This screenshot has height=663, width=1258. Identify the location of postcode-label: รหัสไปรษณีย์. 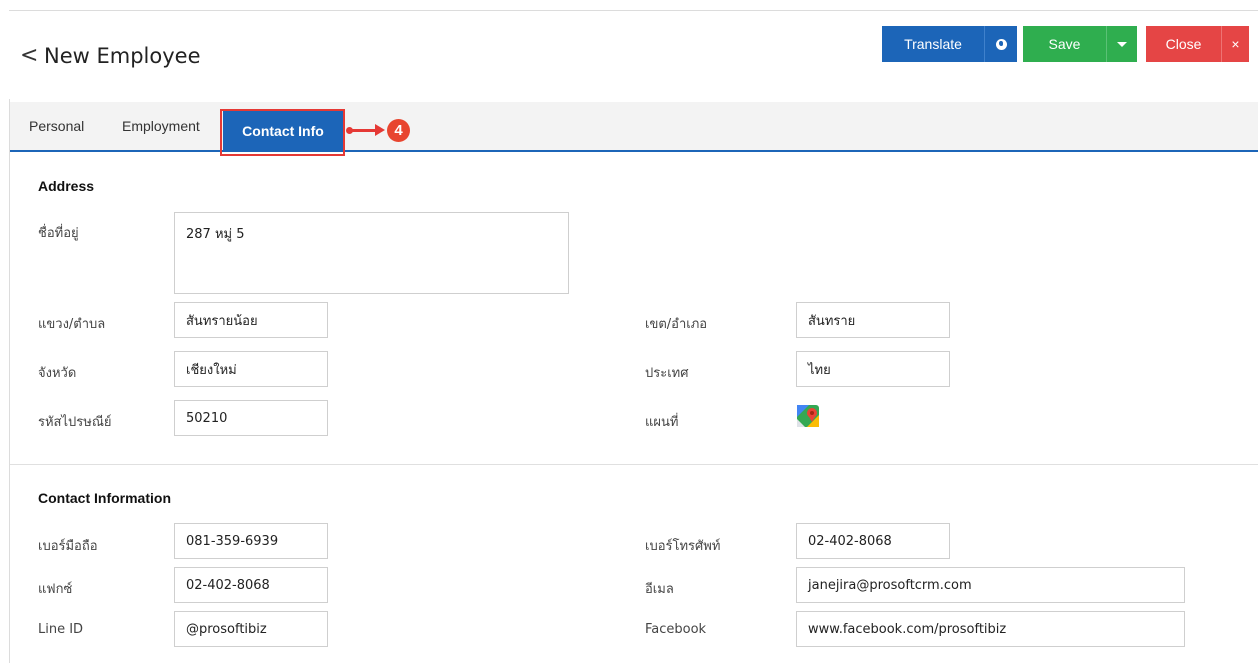
(75, 422).